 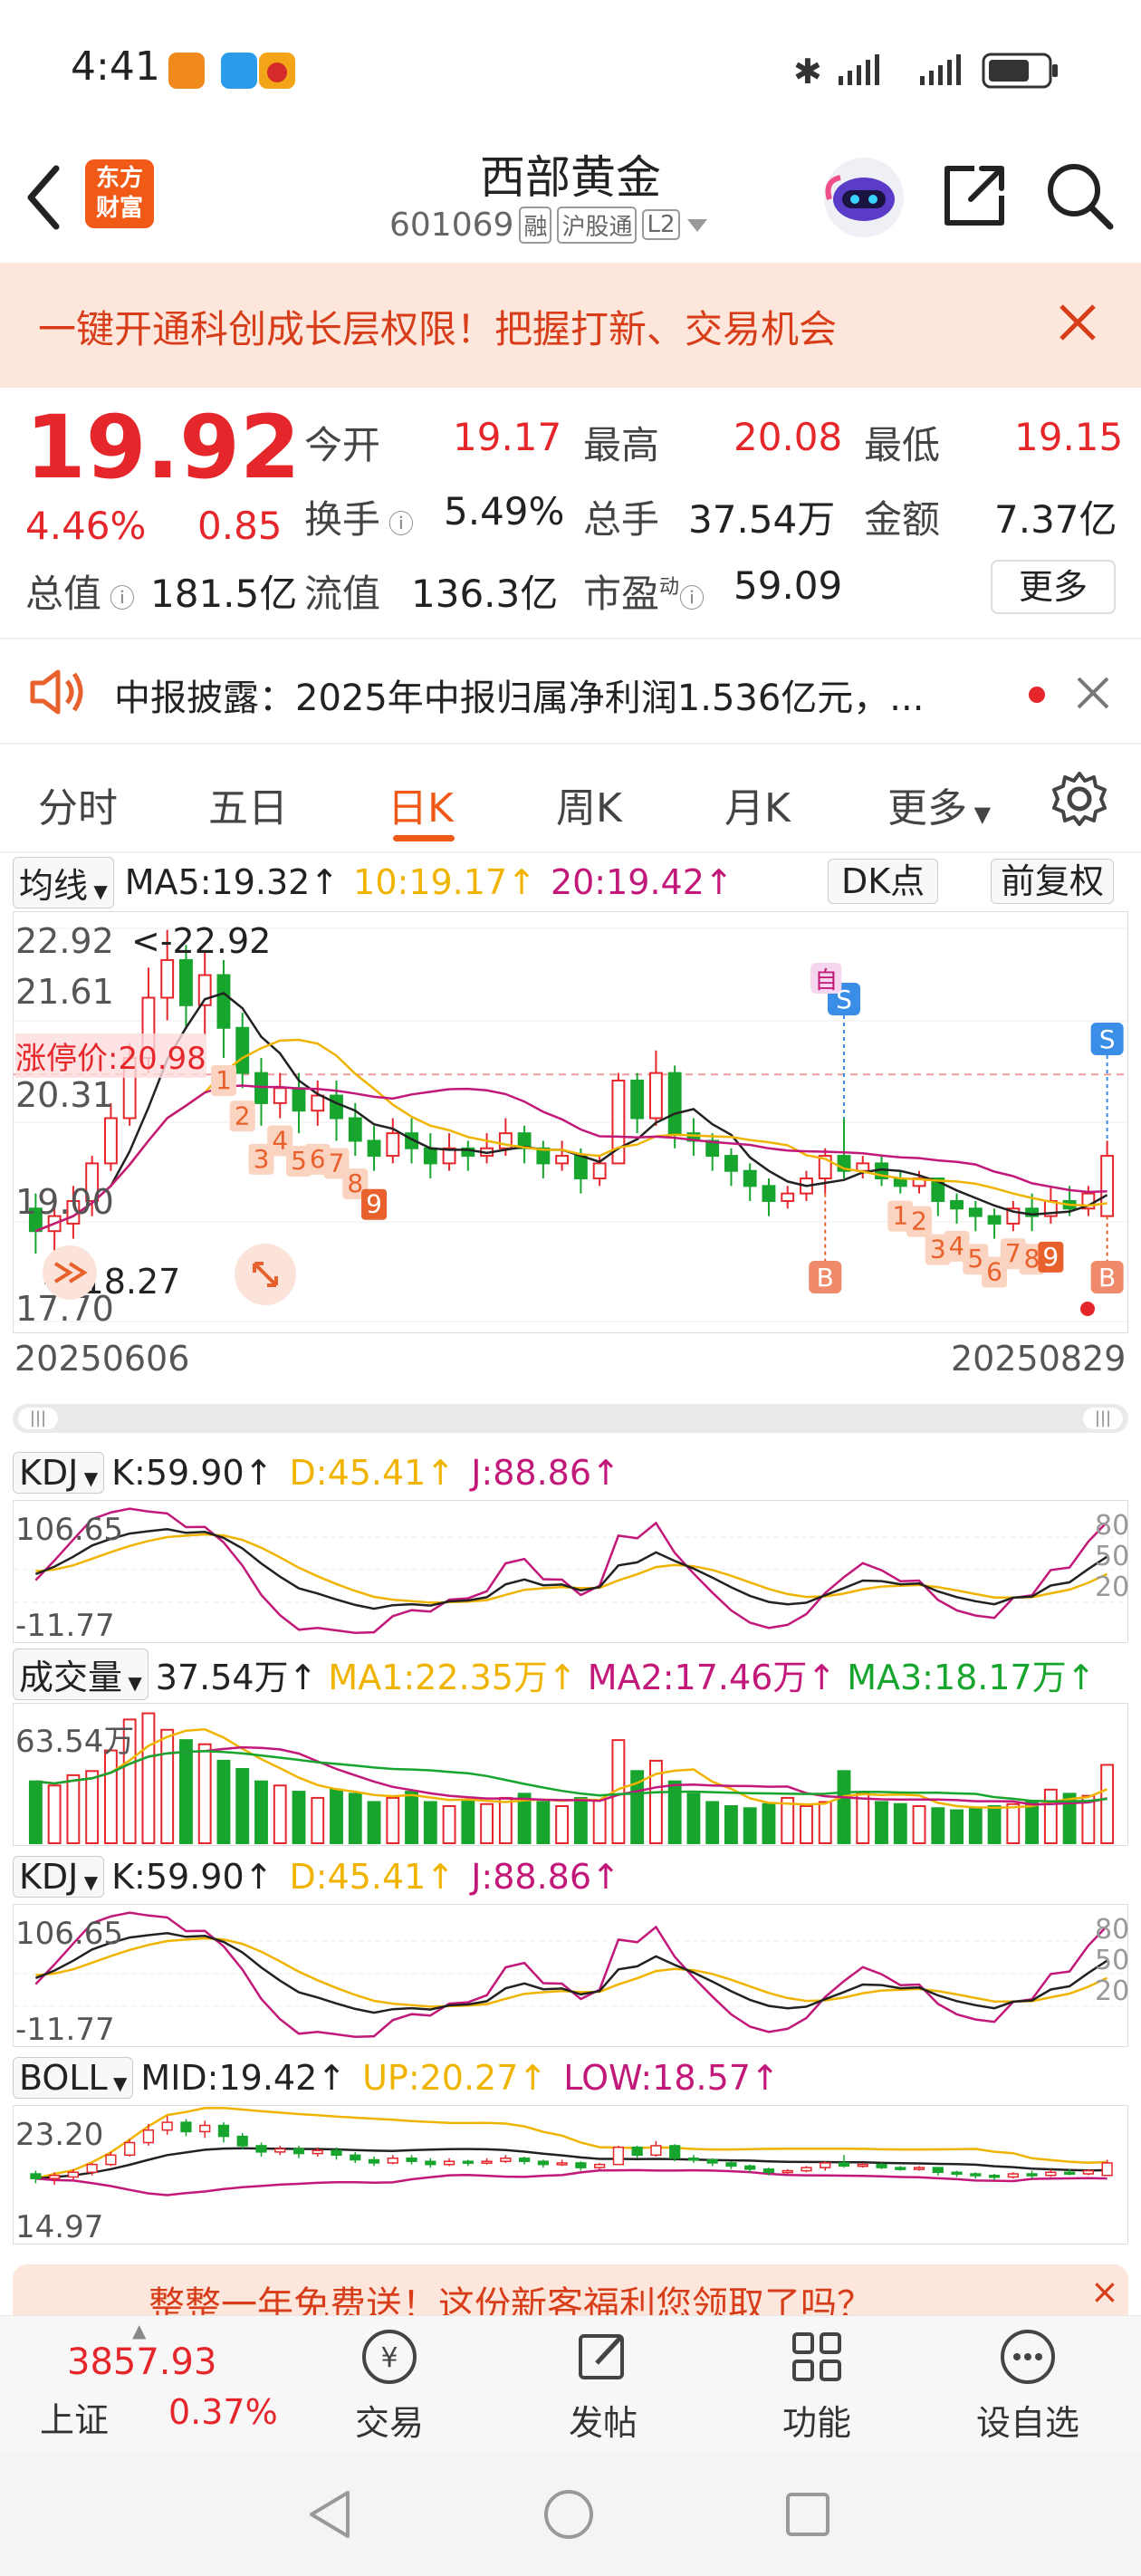 What do you see at coordinates (569, 2514) in the screenshot?
I see `nav-home-icon` at bounding box center [569, 2514].